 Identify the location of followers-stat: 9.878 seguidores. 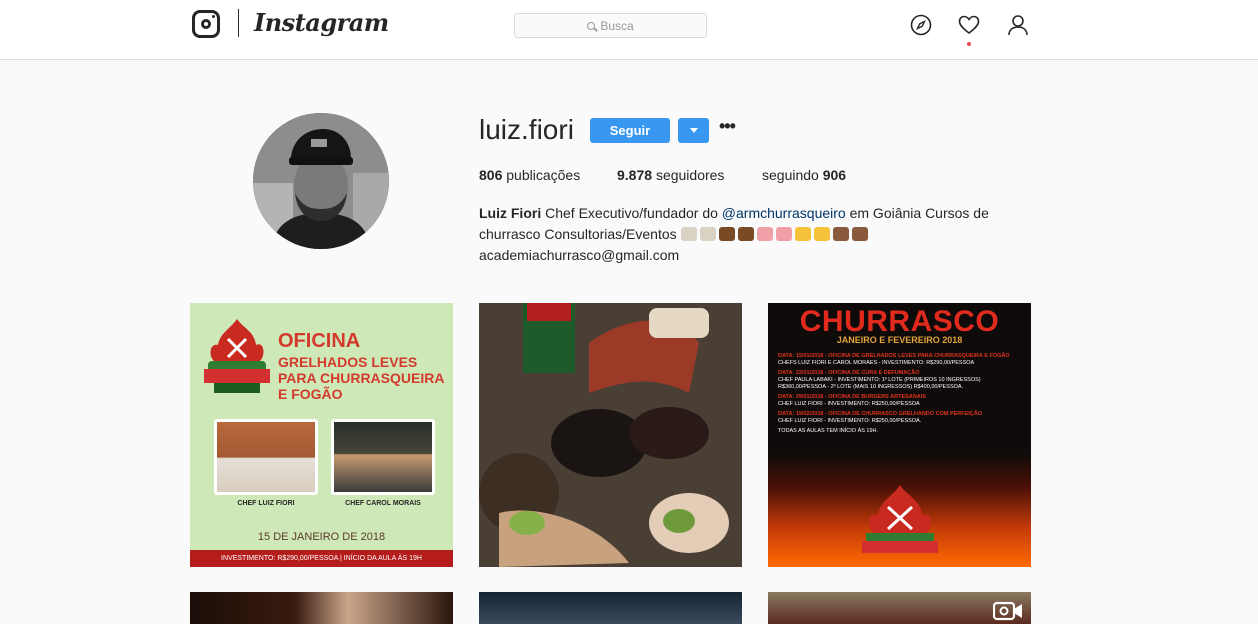
(670, 175).